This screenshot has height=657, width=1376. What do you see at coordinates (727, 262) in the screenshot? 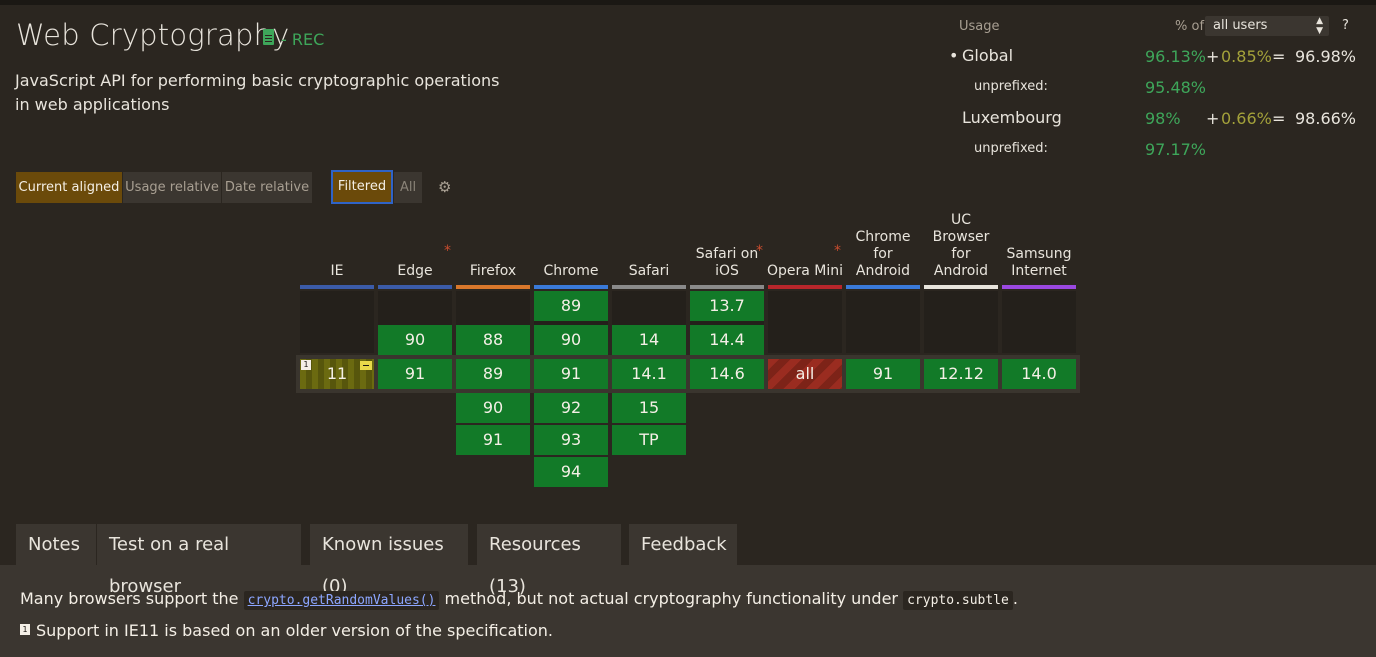
I see `browser-header-safari-on-ios: Safari on iOS` at bounding box center [727, 262].